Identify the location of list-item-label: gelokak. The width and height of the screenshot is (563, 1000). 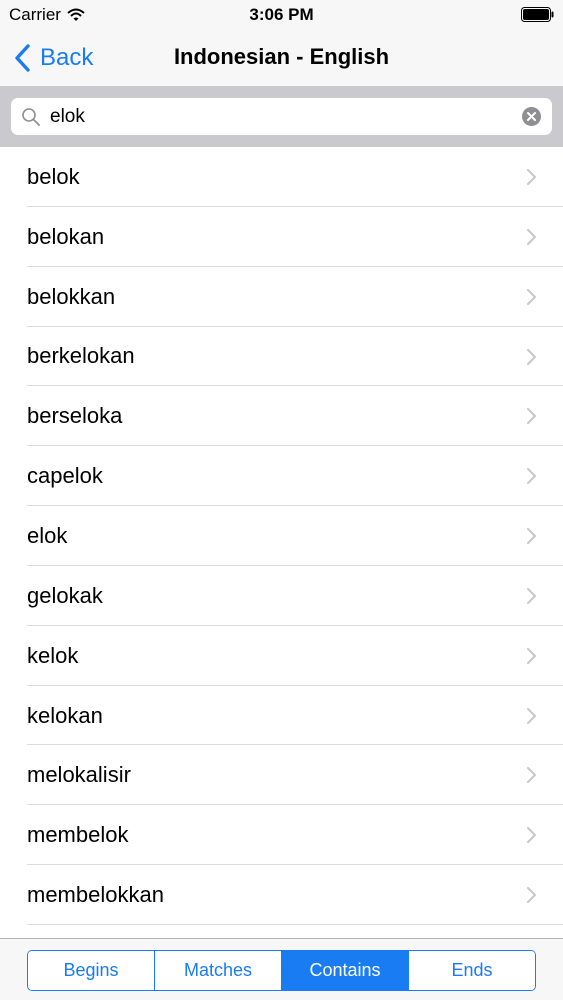
(65, 595).